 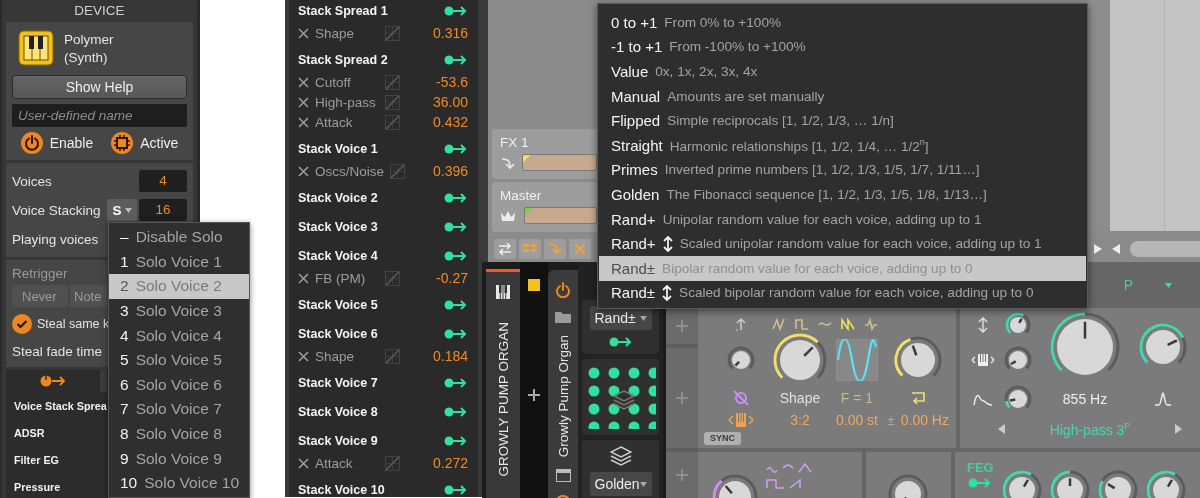 I want to click on target-value: 0.316, so click(x=449, y=33).